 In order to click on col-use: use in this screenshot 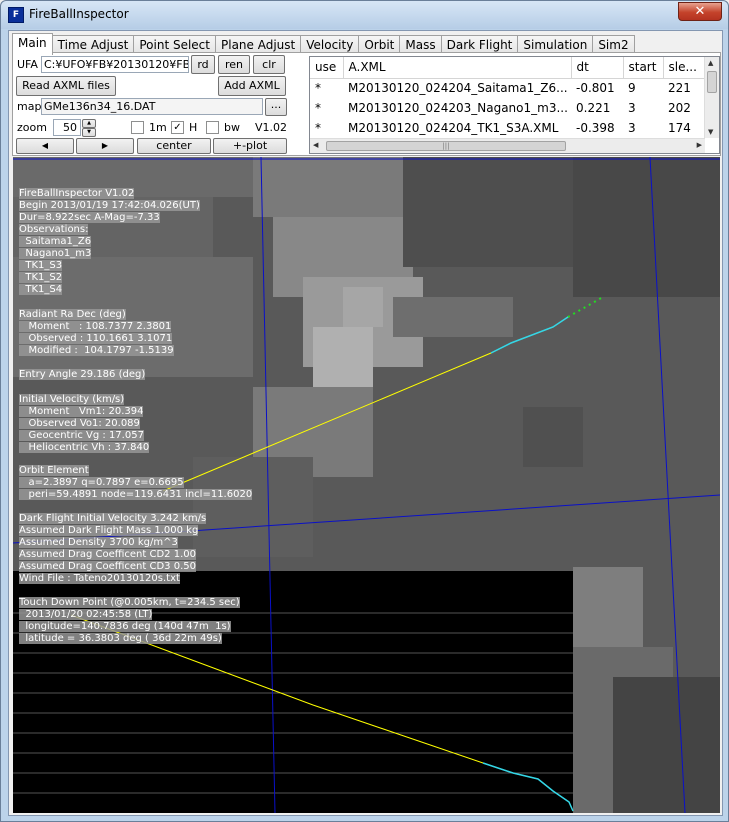, I will do `click(327, 68)`.